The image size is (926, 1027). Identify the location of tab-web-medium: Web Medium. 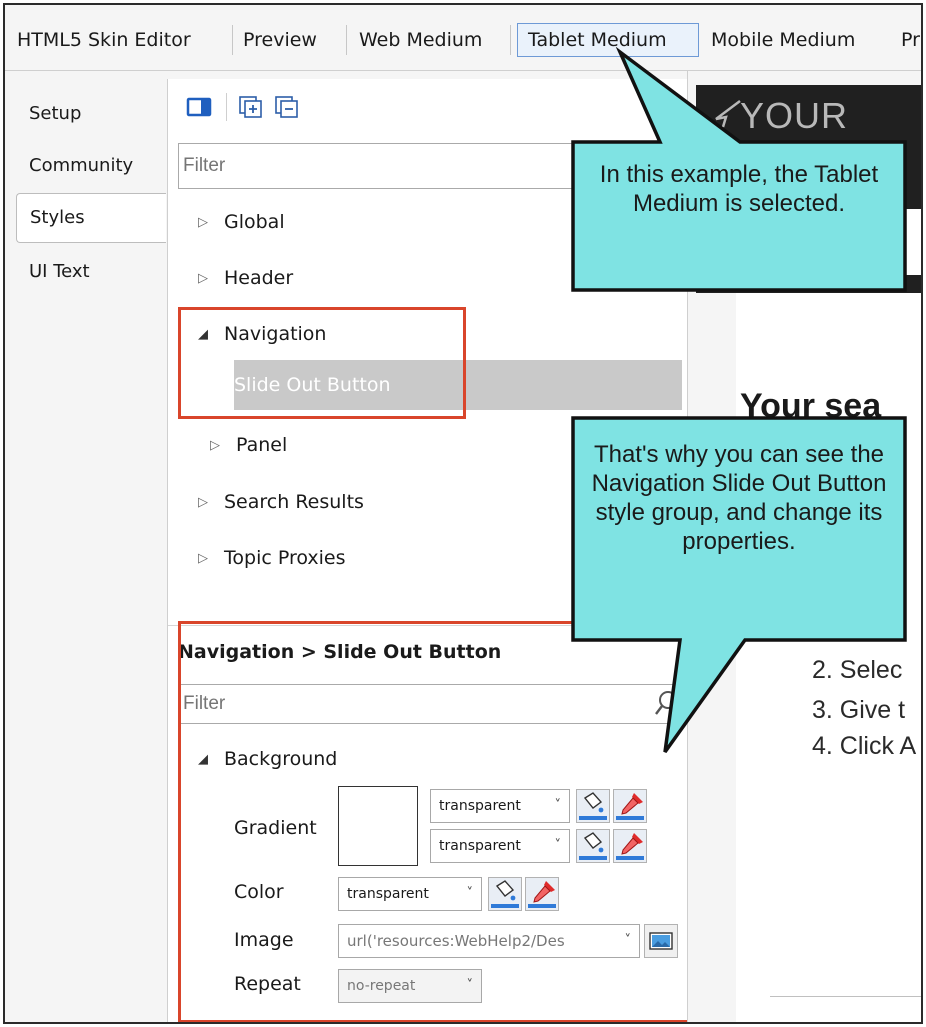
(435, 40).